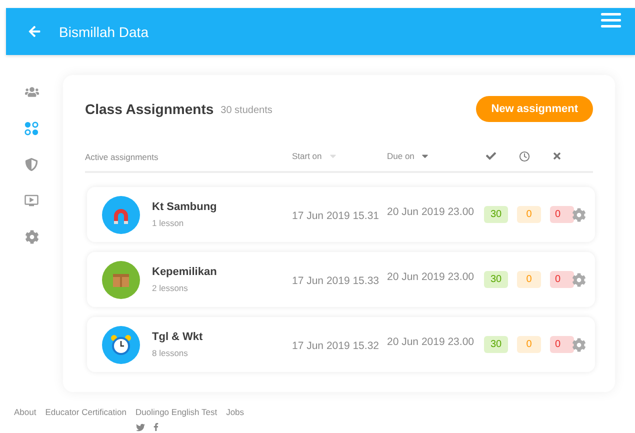 The width and height of the screenshot is (635, 433). I want to click on facebook-icon, so click(156, 427).